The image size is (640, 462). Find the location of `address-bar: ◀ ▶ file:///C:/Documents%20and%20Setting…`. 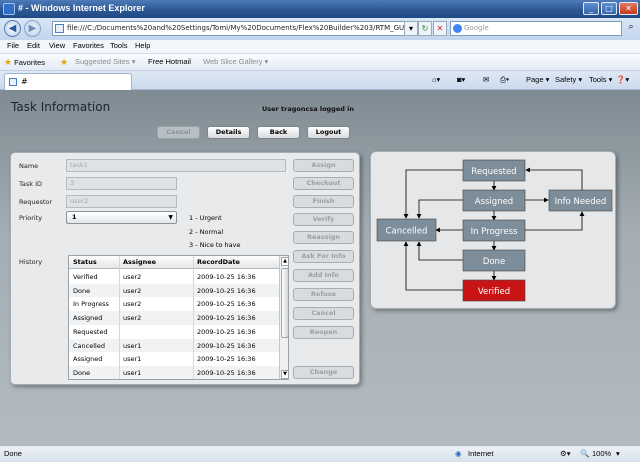

address-bar: ◀ ▶ file:///C:/Documents%20and%20Setting… is located at coordinates (320, 29).